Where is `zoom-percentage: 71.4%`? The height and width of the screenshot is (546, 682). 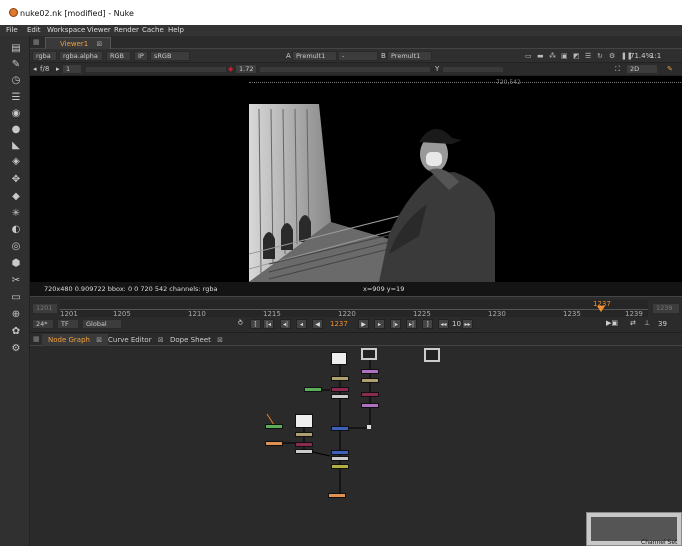
zoom-percentage: 71.4% is located at coordinates (641, 56).